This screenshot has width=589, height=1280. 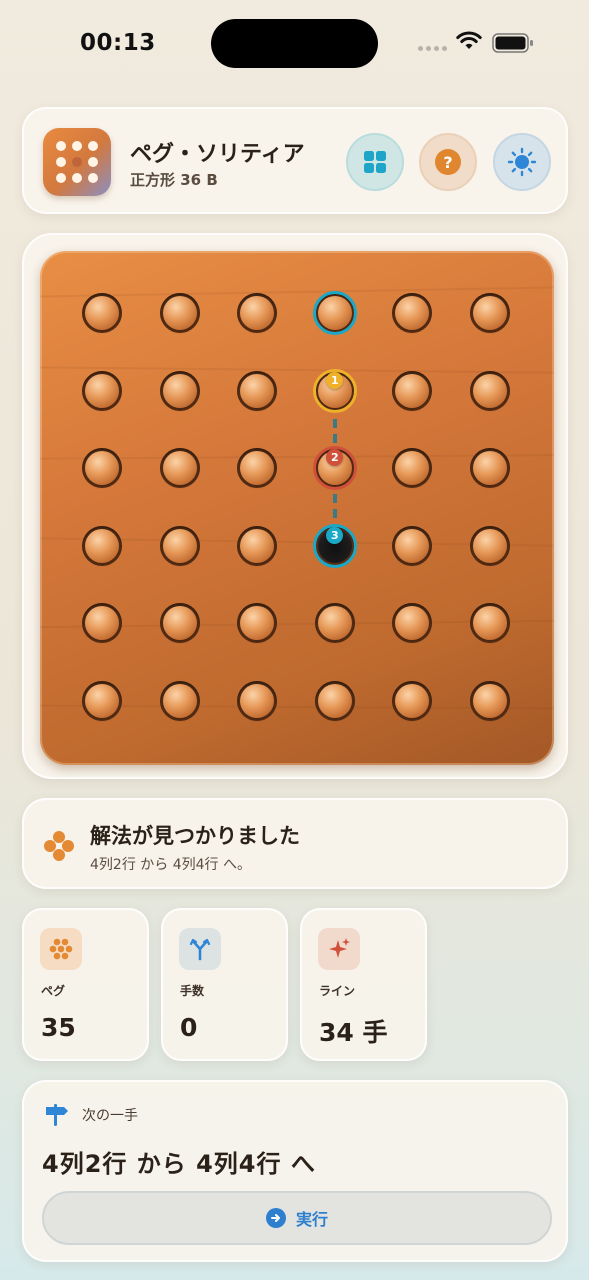 What do you see at coordinates (353, 1032) in the screenshot?
I see `stat-value: 34 手` at bounding box center [353, 1032].